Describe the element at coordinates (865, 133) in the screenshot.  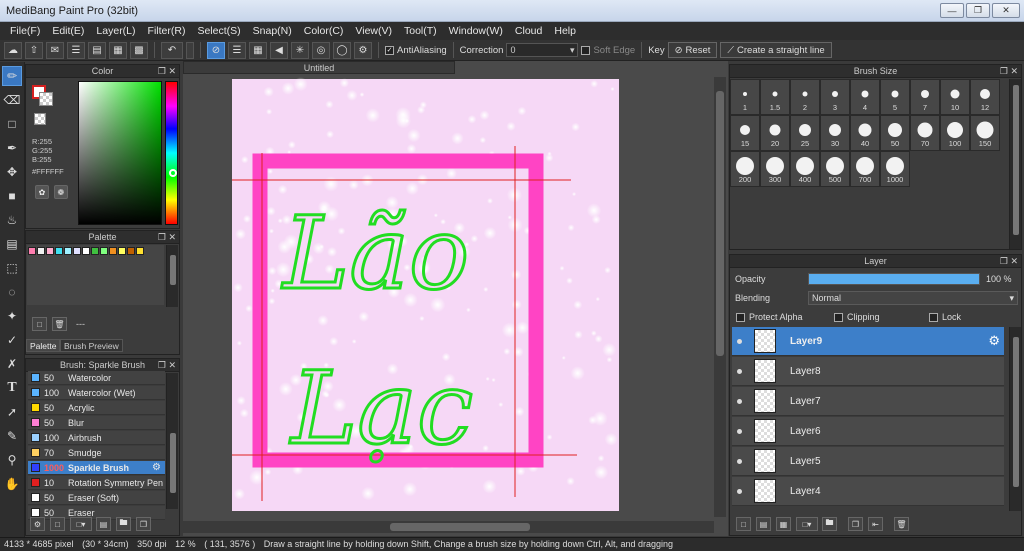
I see `brush-size-cell: 40` at that location.